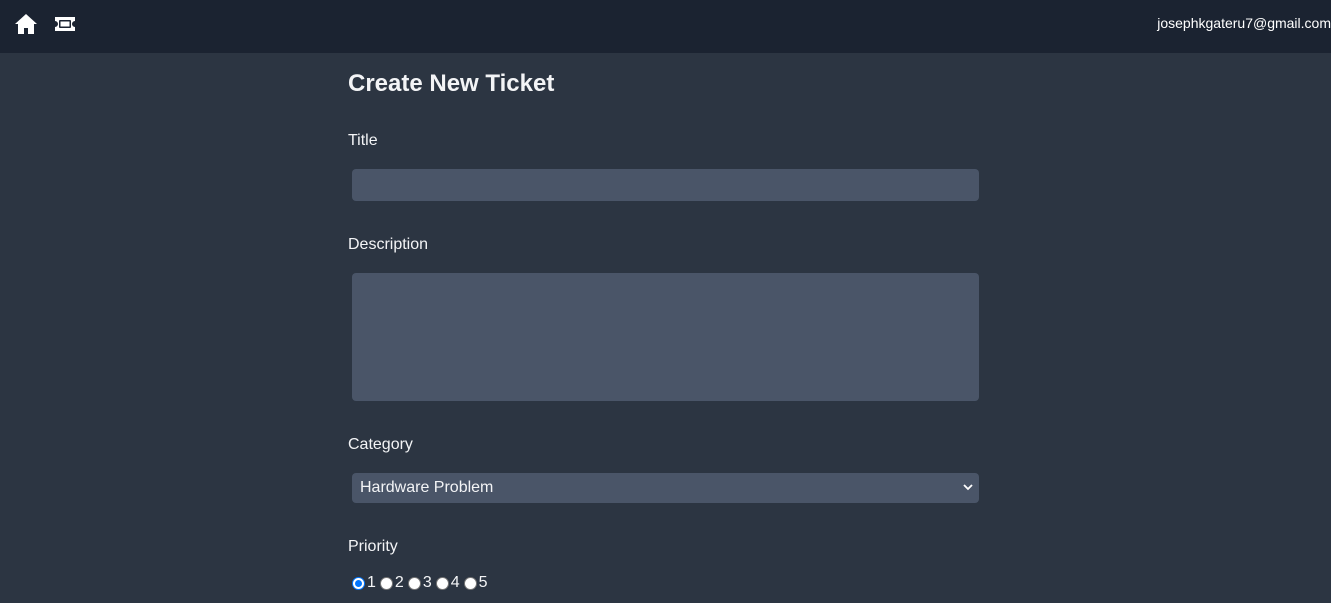 This screenshot has height=603, width=1331. I want to click on description-label: Description, so click(388, 244).